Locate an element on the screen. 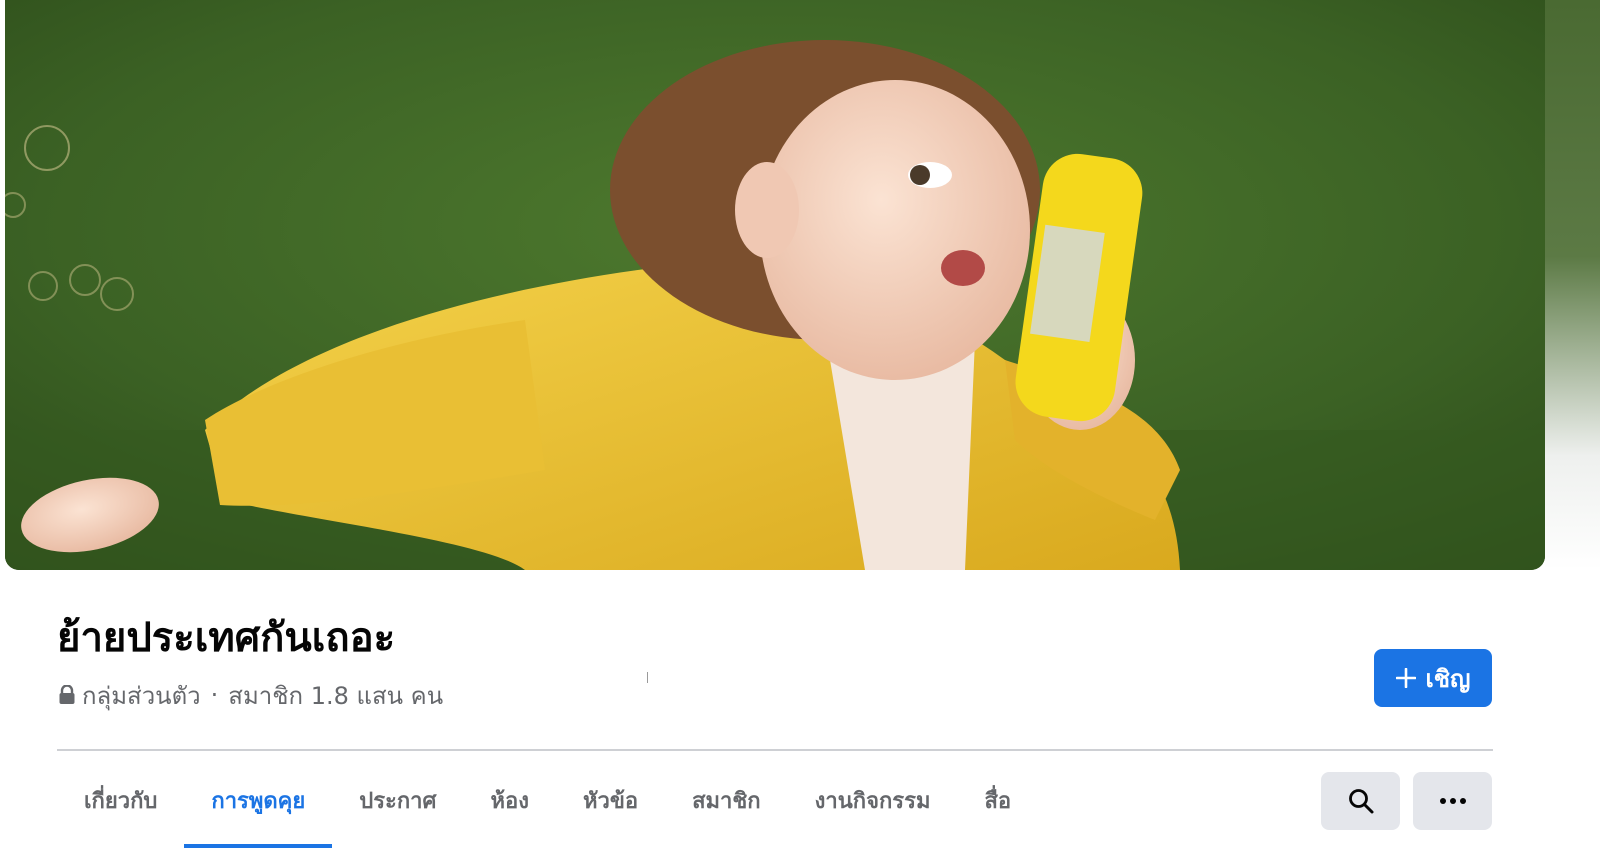  cover-edge is located at coordinates (1572, 285).